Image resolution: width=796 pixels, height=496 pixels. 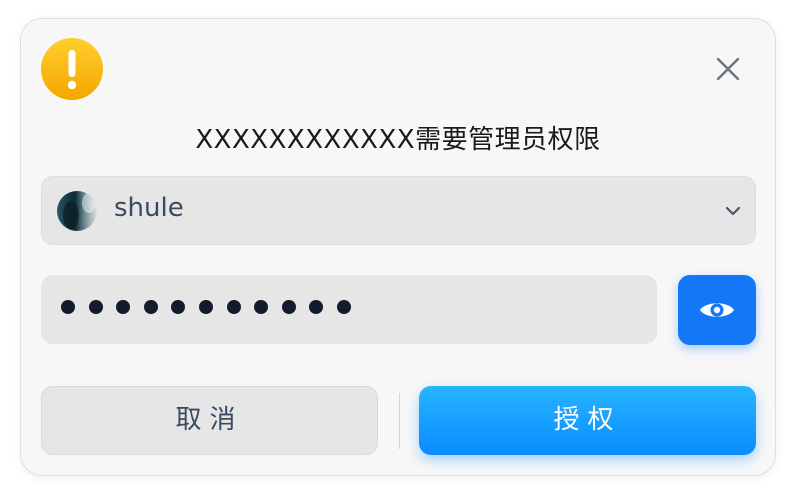 What do you see at coordinates (733, 211) in the screenshot?
I see `chevron-down-icon` at bounding box center [733, 211].